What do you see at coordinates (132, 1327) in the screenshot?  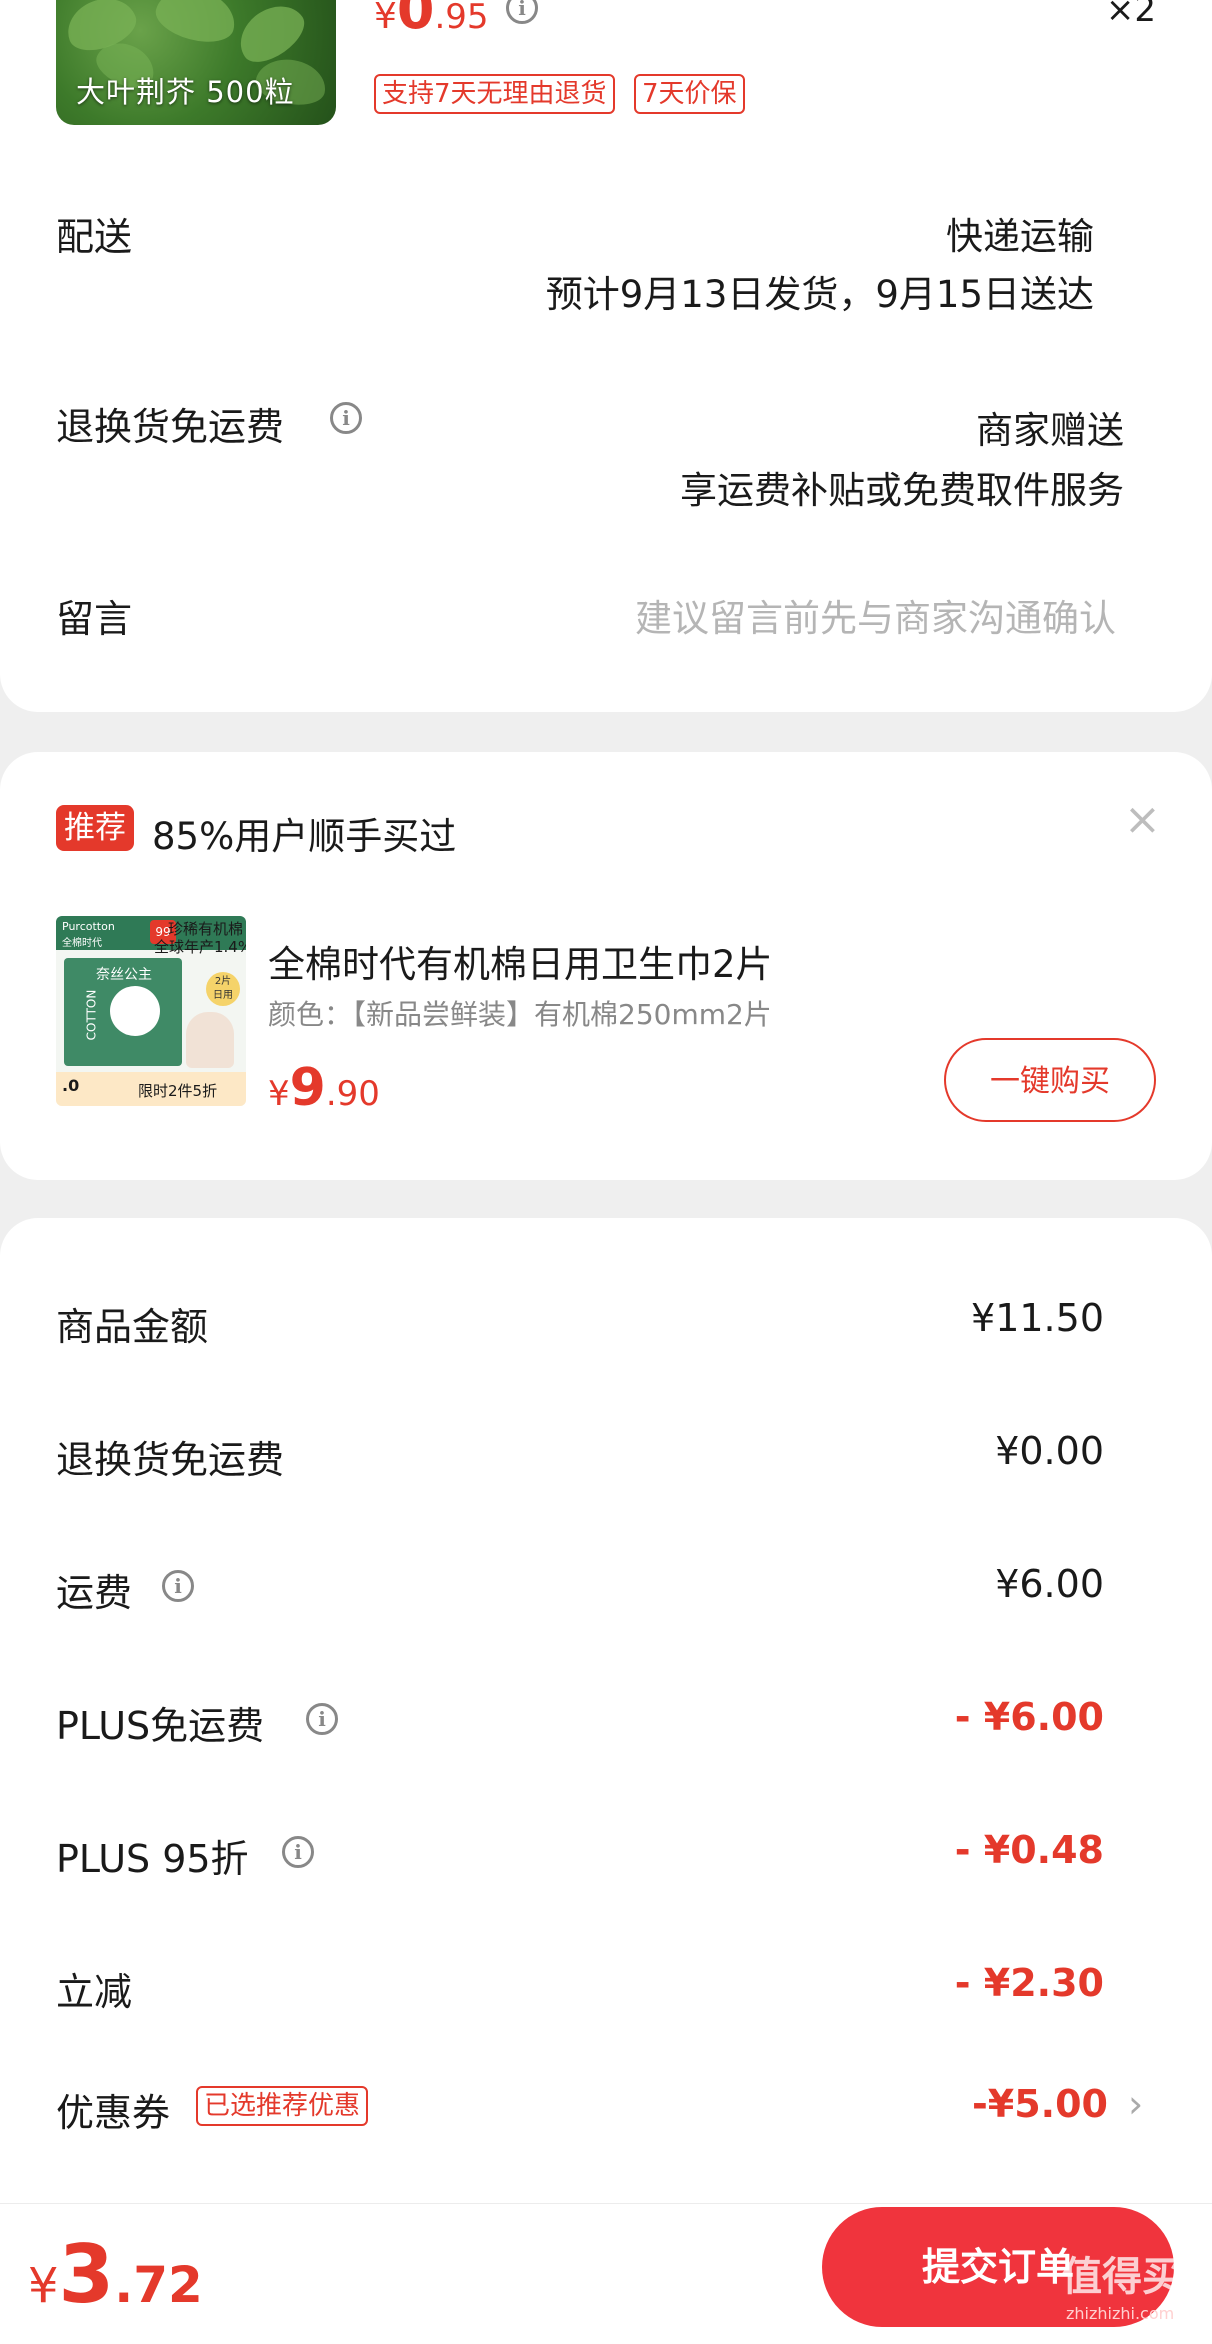 I see `summary-label: 商品金额` at bounding box center [132, 1327].